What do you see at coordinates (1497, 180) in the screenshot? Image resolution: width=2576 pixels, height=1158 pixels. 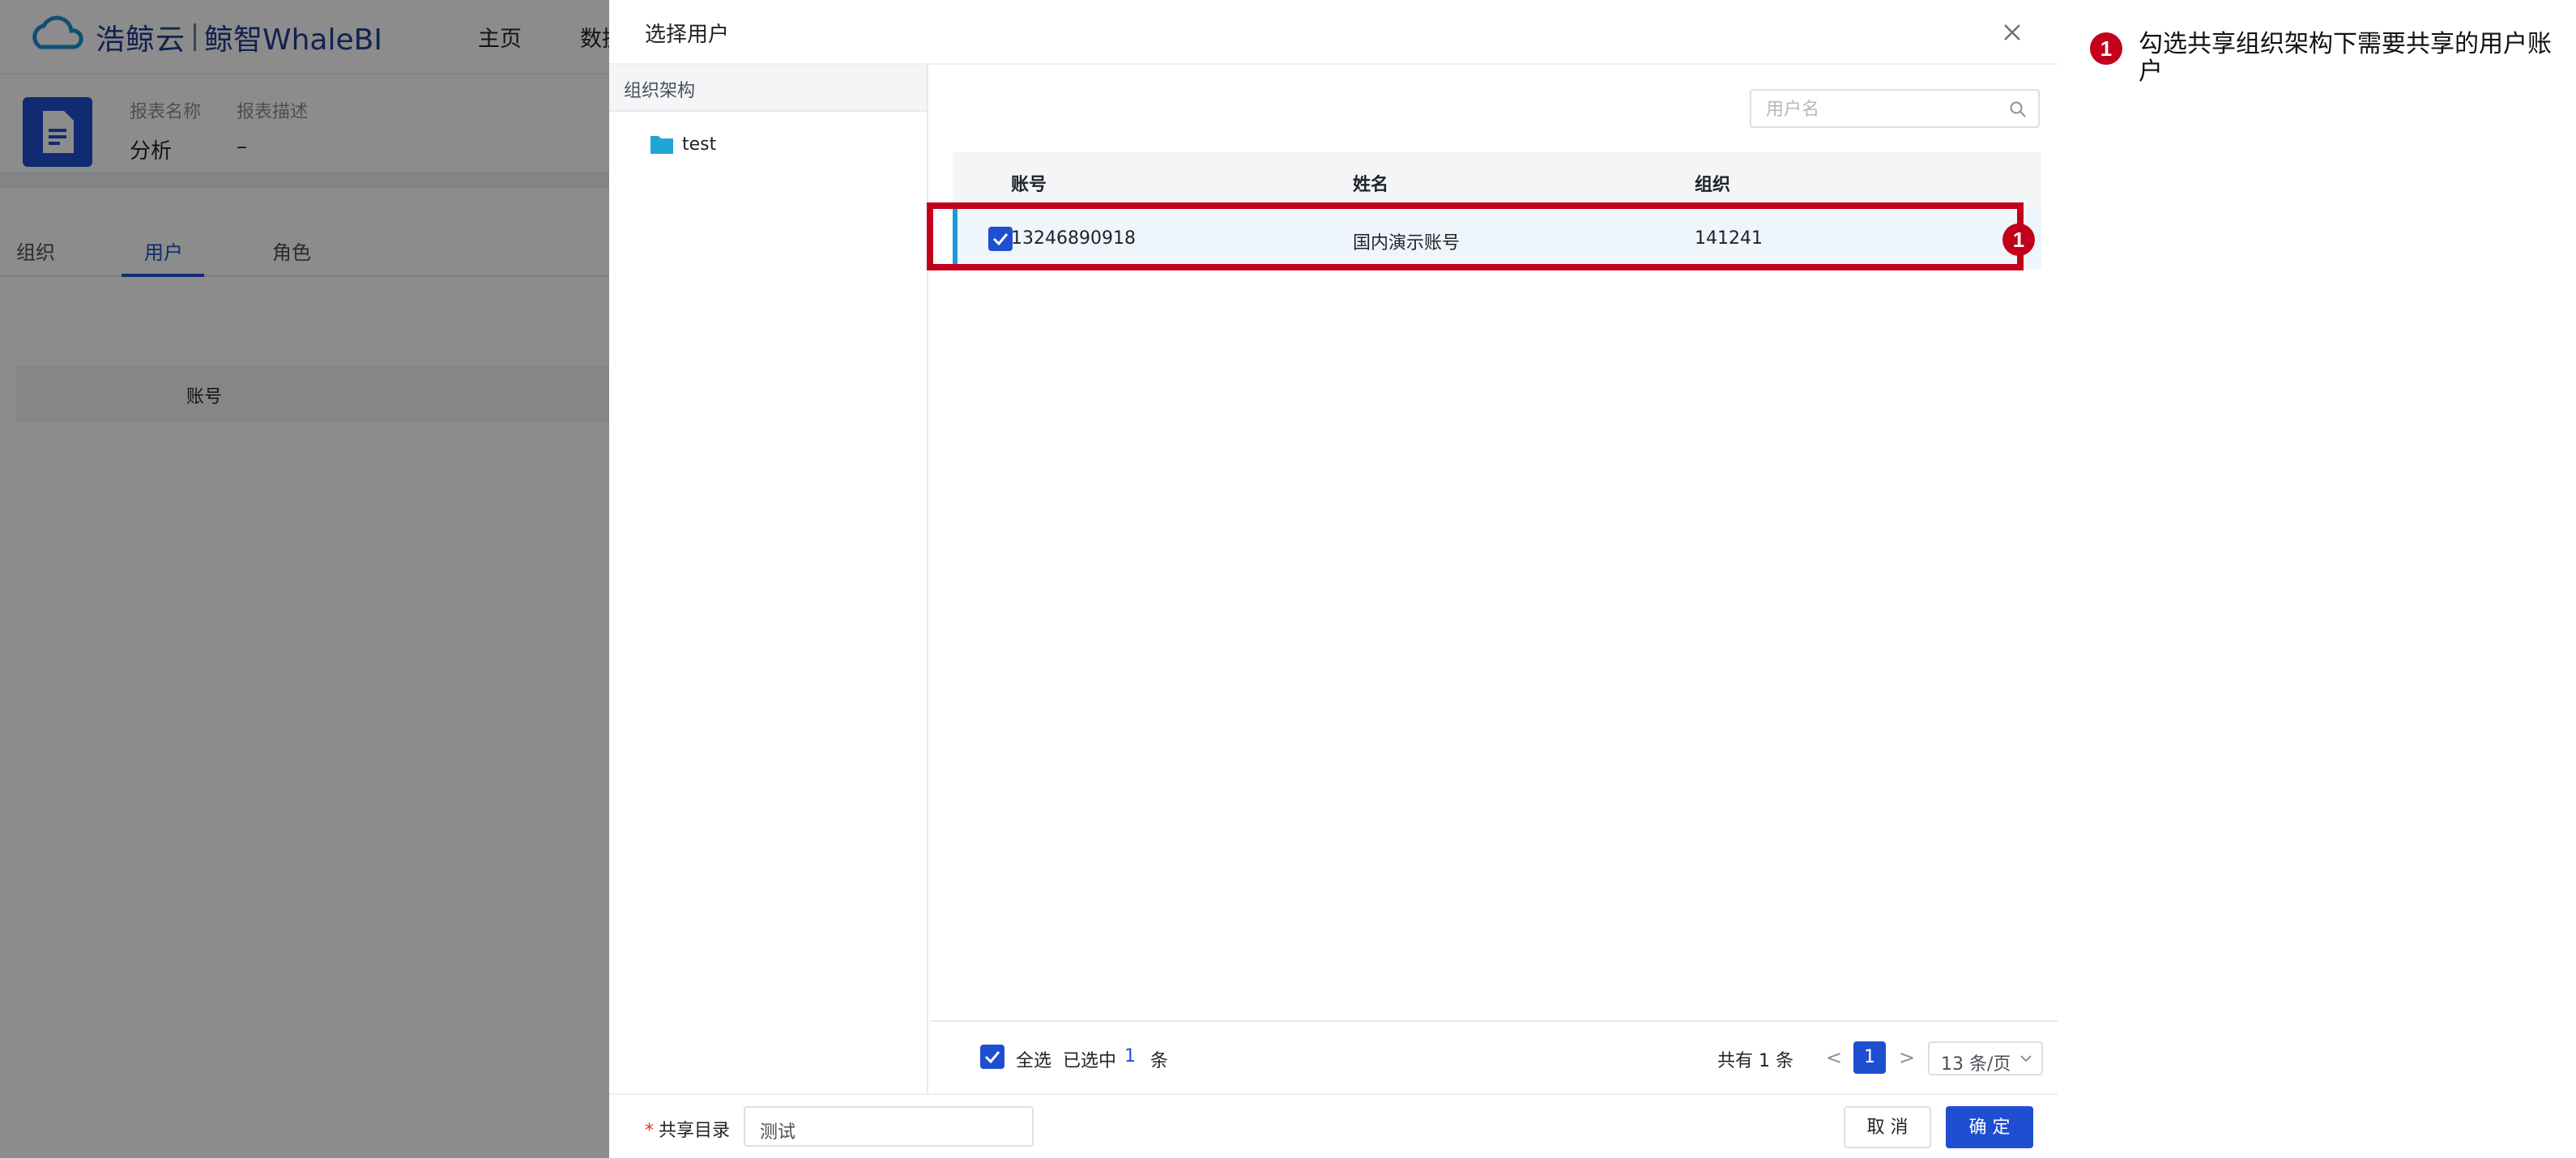 I see `table-header: 账号 姓名 组织` at bounding box center [1497, 180].